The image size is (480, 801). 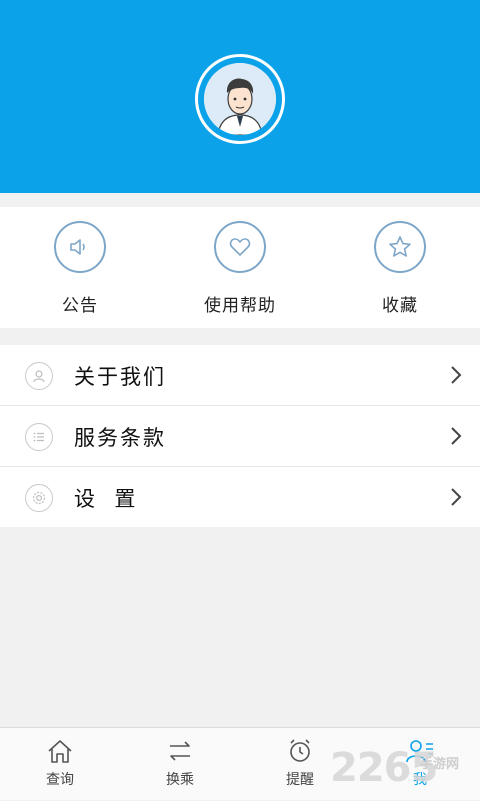 I want to click on tab-query: 查询, so click(x=60, y=764).